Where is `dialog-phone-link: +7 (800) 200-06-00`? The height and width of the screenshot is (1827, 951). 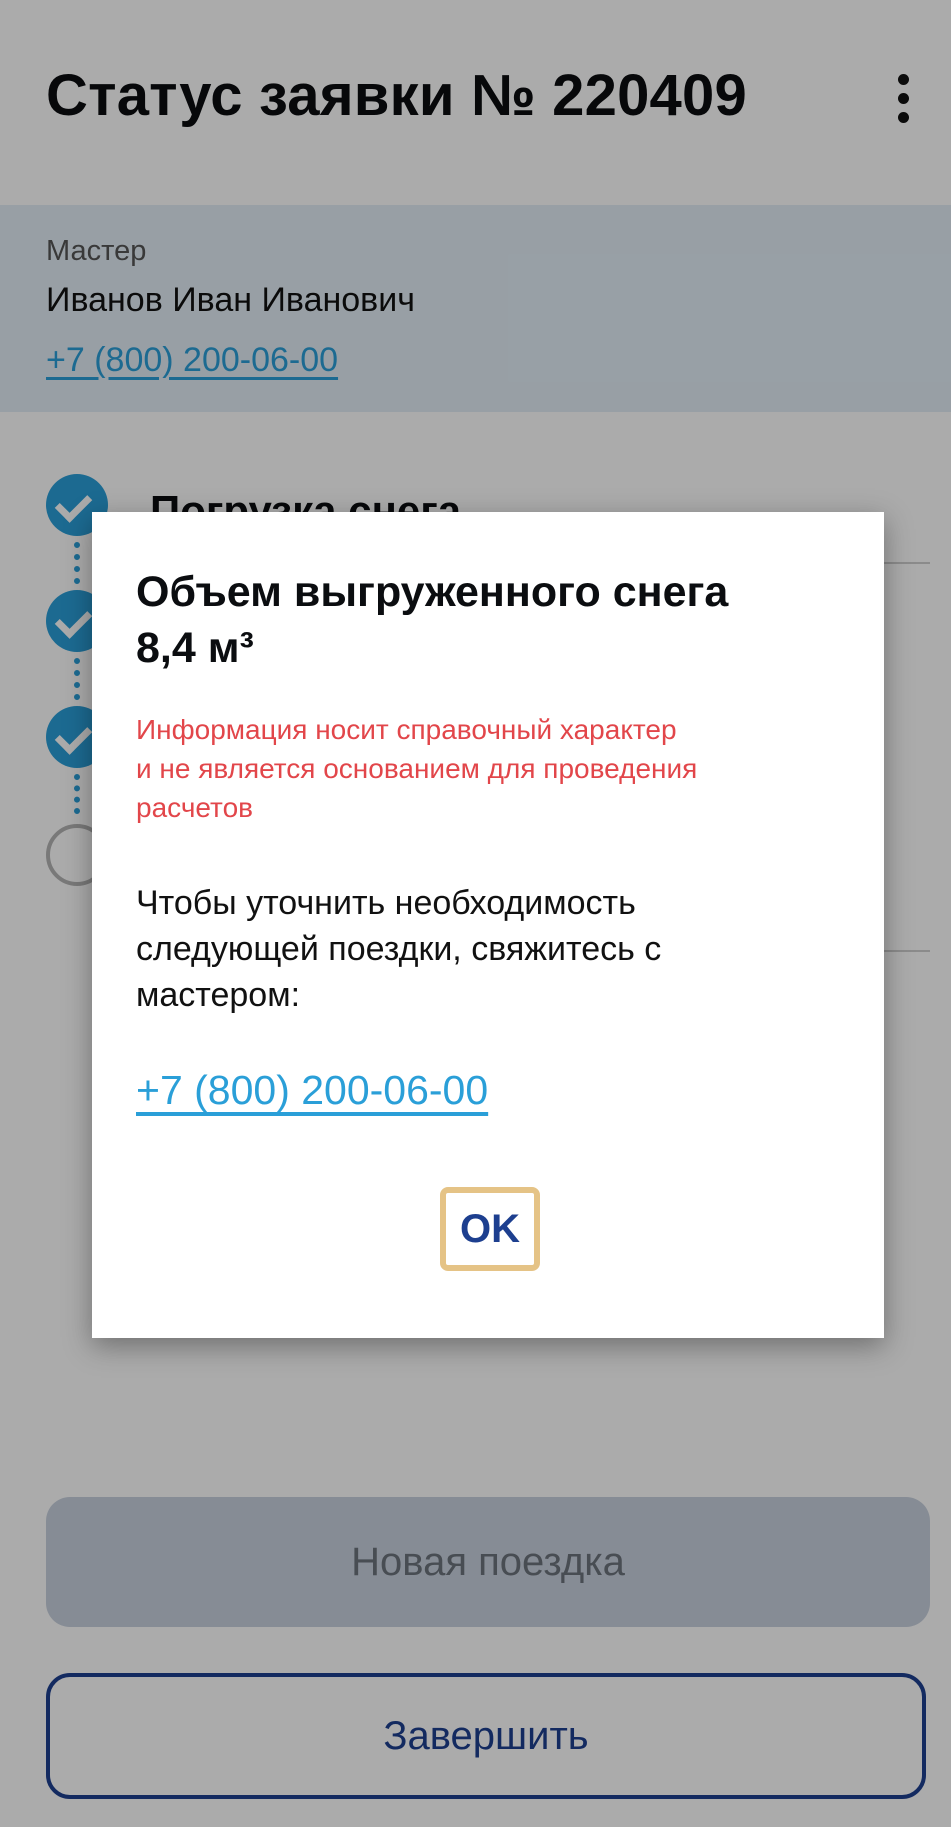 dialog-phone-link: +7 (800) 200-06-00 is located at coordinates (312, 1090).